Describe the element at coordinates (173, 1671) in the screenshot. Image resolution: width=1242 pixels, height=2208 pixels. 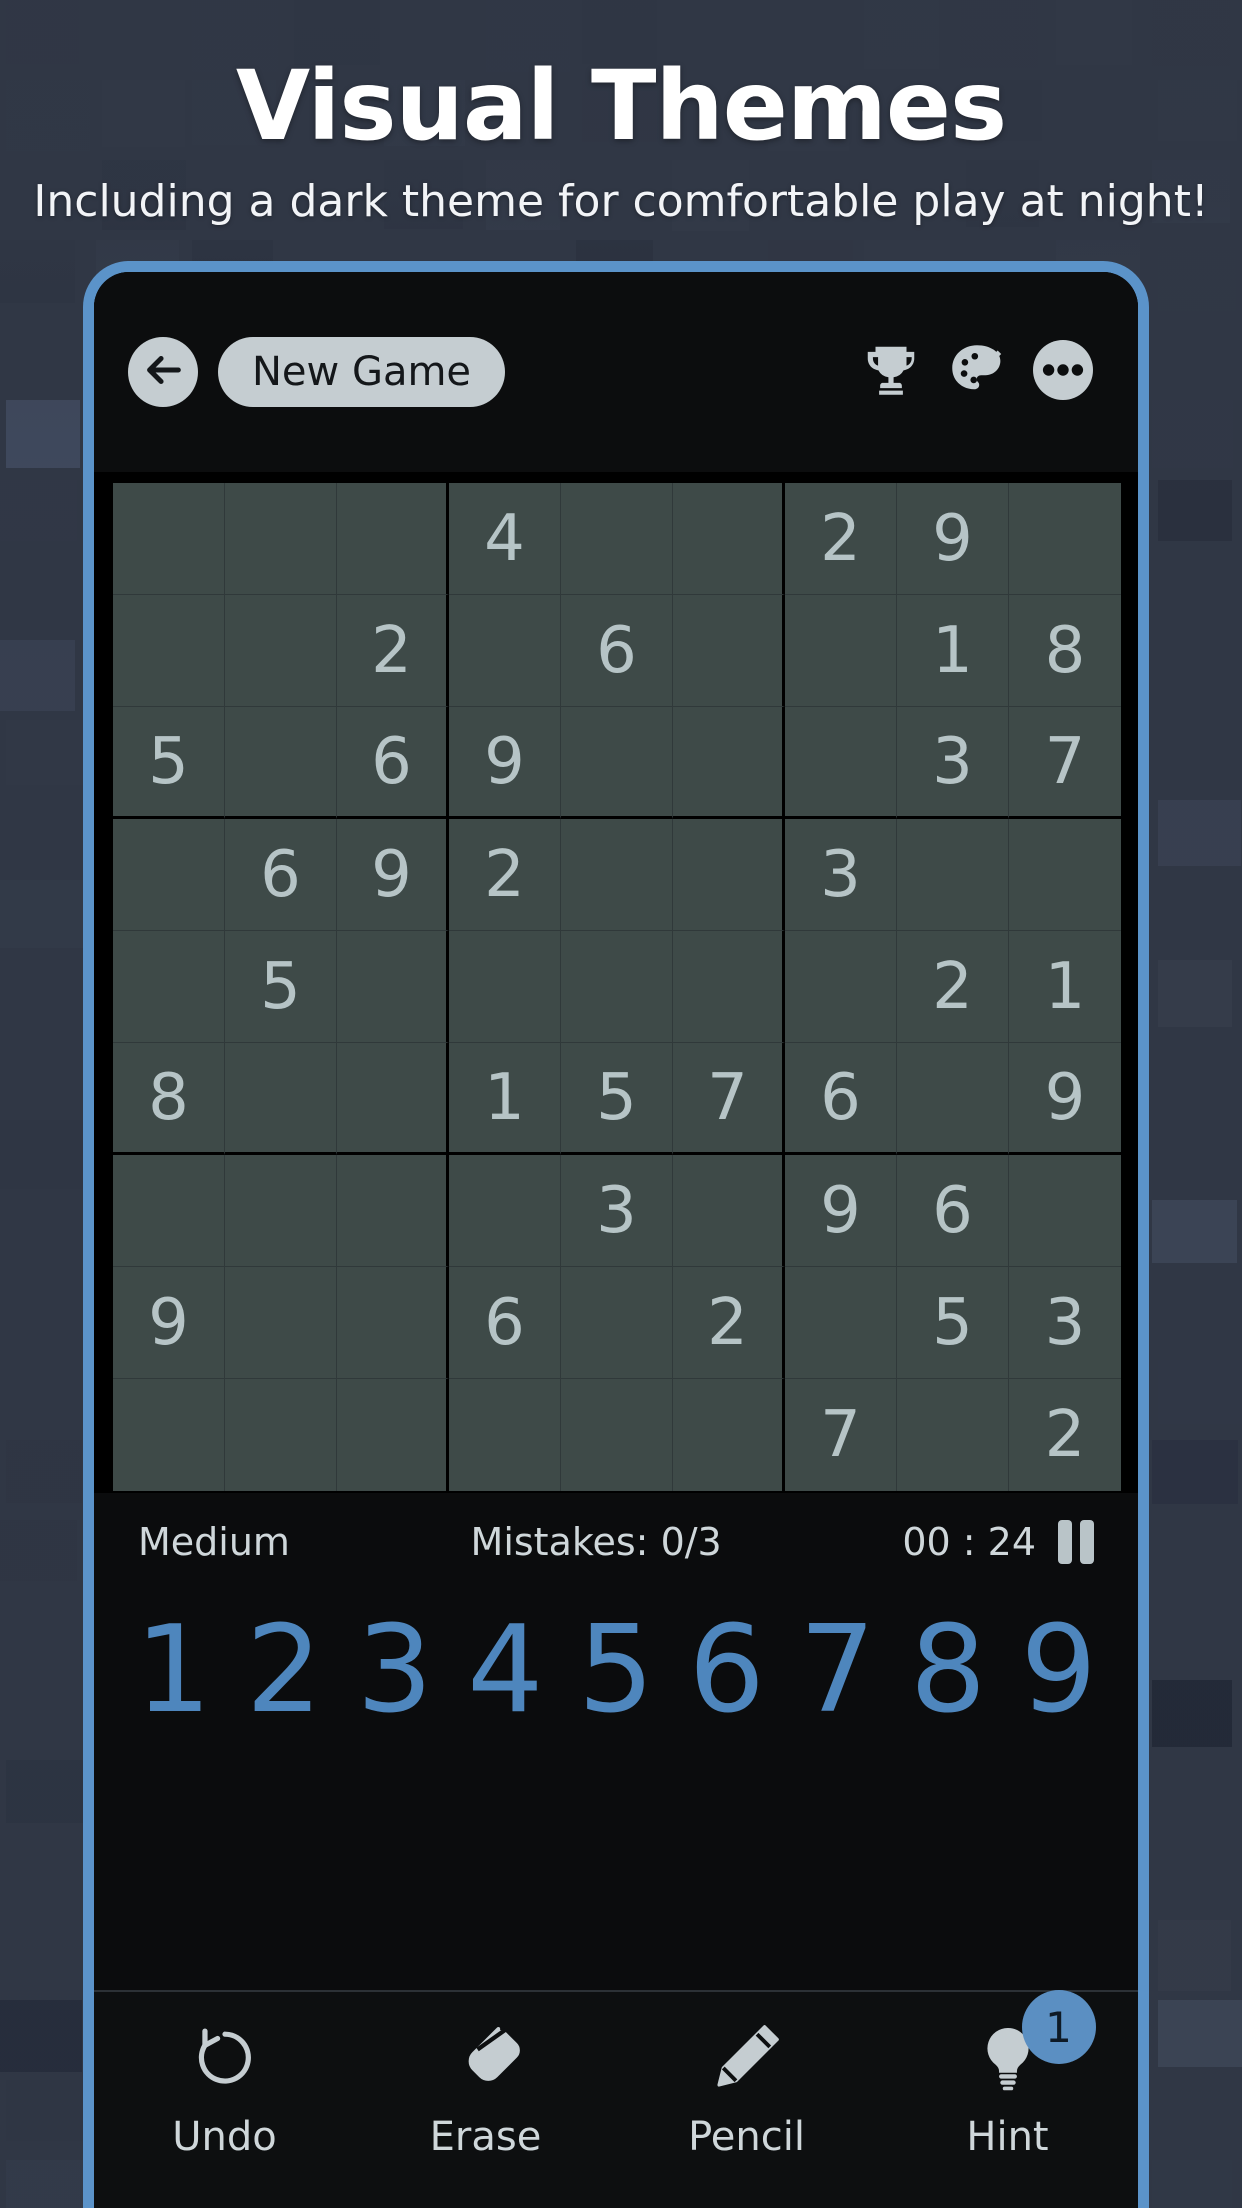
I see `numpad-key-1: 1` at that location.